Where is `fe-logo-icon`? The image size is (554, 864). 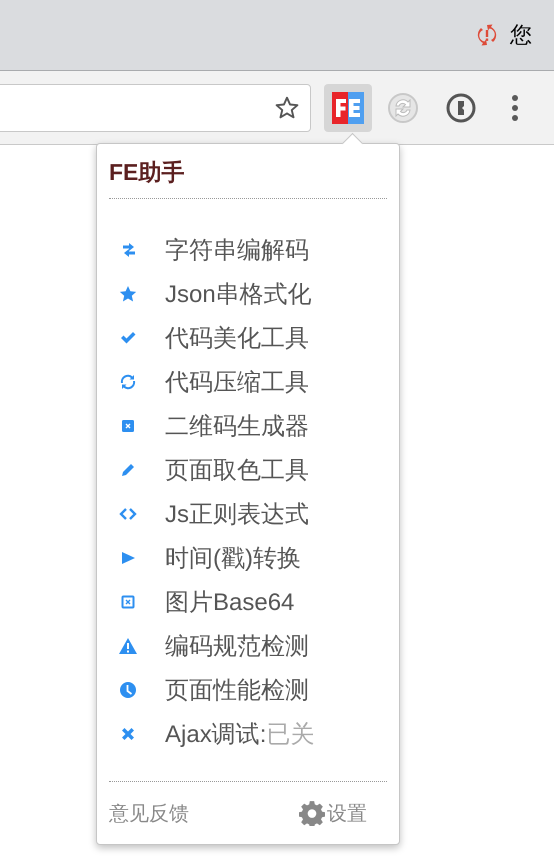 fe-logo-icon is located at coordinates (348, 108).